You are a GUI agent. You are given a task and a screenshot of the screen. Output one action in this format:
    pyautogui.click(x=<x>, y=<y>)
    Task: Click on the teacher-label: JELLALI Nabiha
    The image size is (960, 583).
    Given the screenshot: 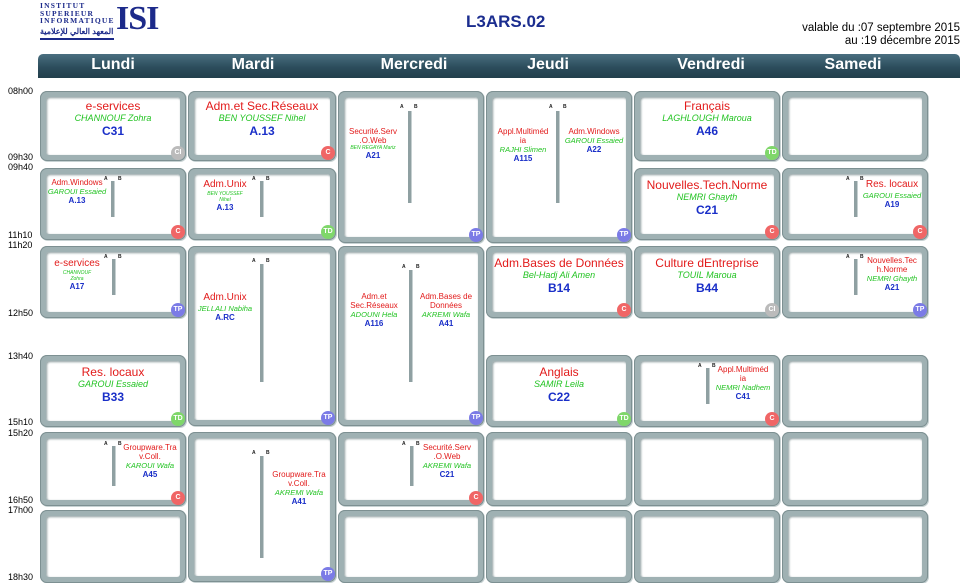 What is the action you would take?
    pyautogui.click(x=225, y=308)
    